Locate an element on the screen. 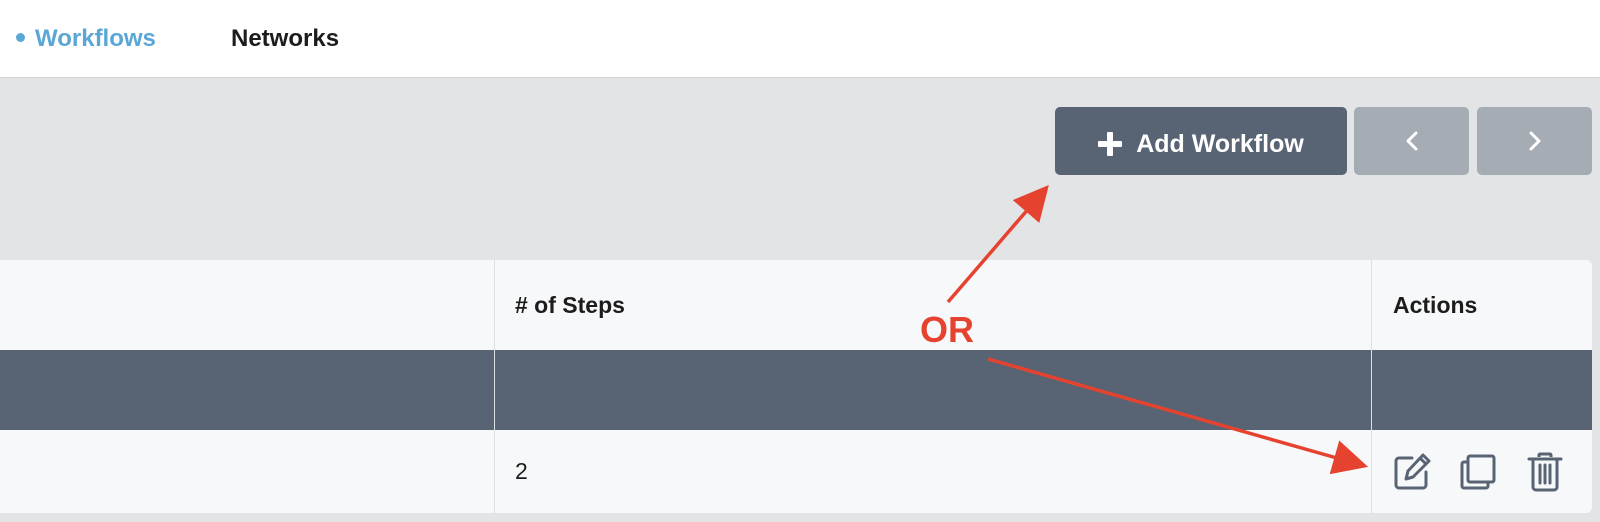  chevron-left-icon is located at coordinates (1411, 141).